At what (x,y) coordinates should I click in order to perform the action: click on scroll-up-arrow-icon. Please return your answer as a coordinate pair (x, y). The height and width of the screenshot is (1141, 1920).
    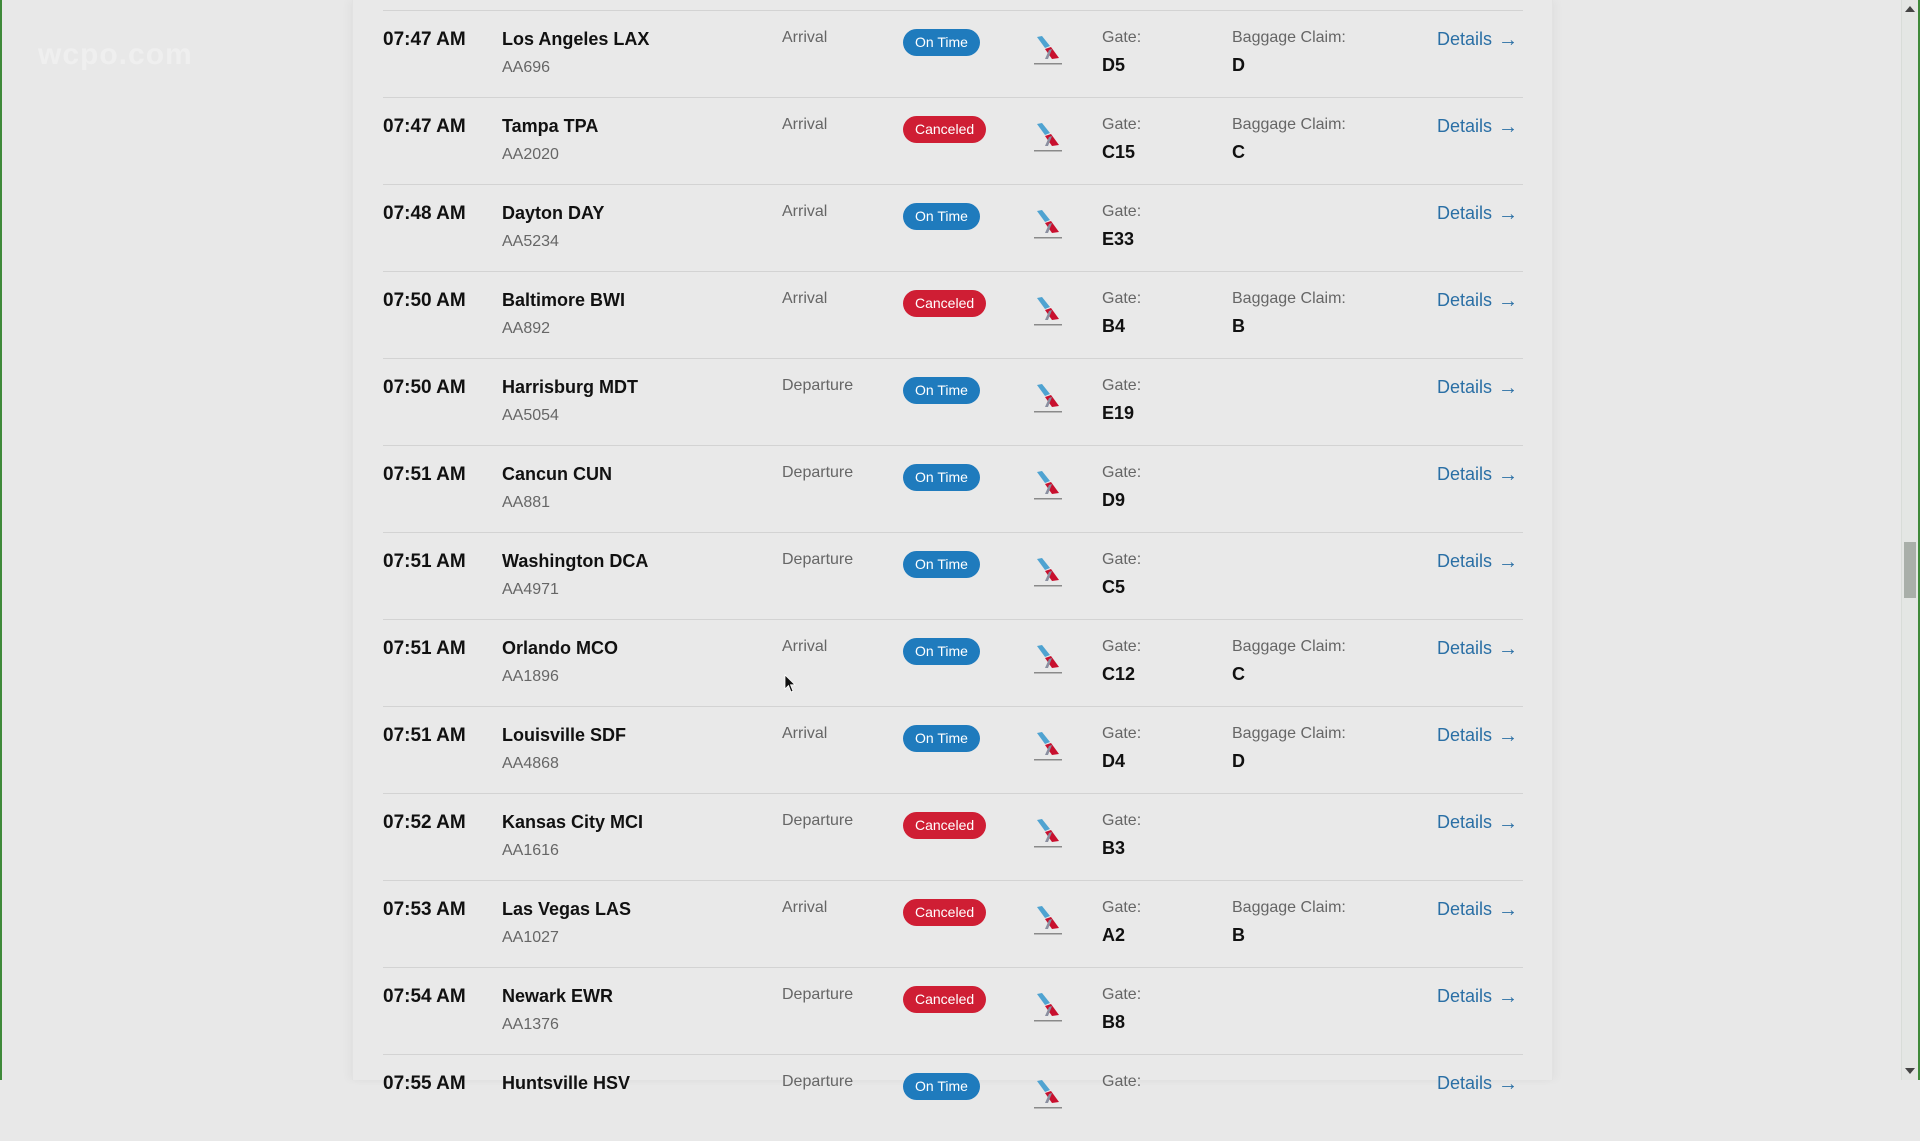
    Looking at the image, I should click on (1910, 9).